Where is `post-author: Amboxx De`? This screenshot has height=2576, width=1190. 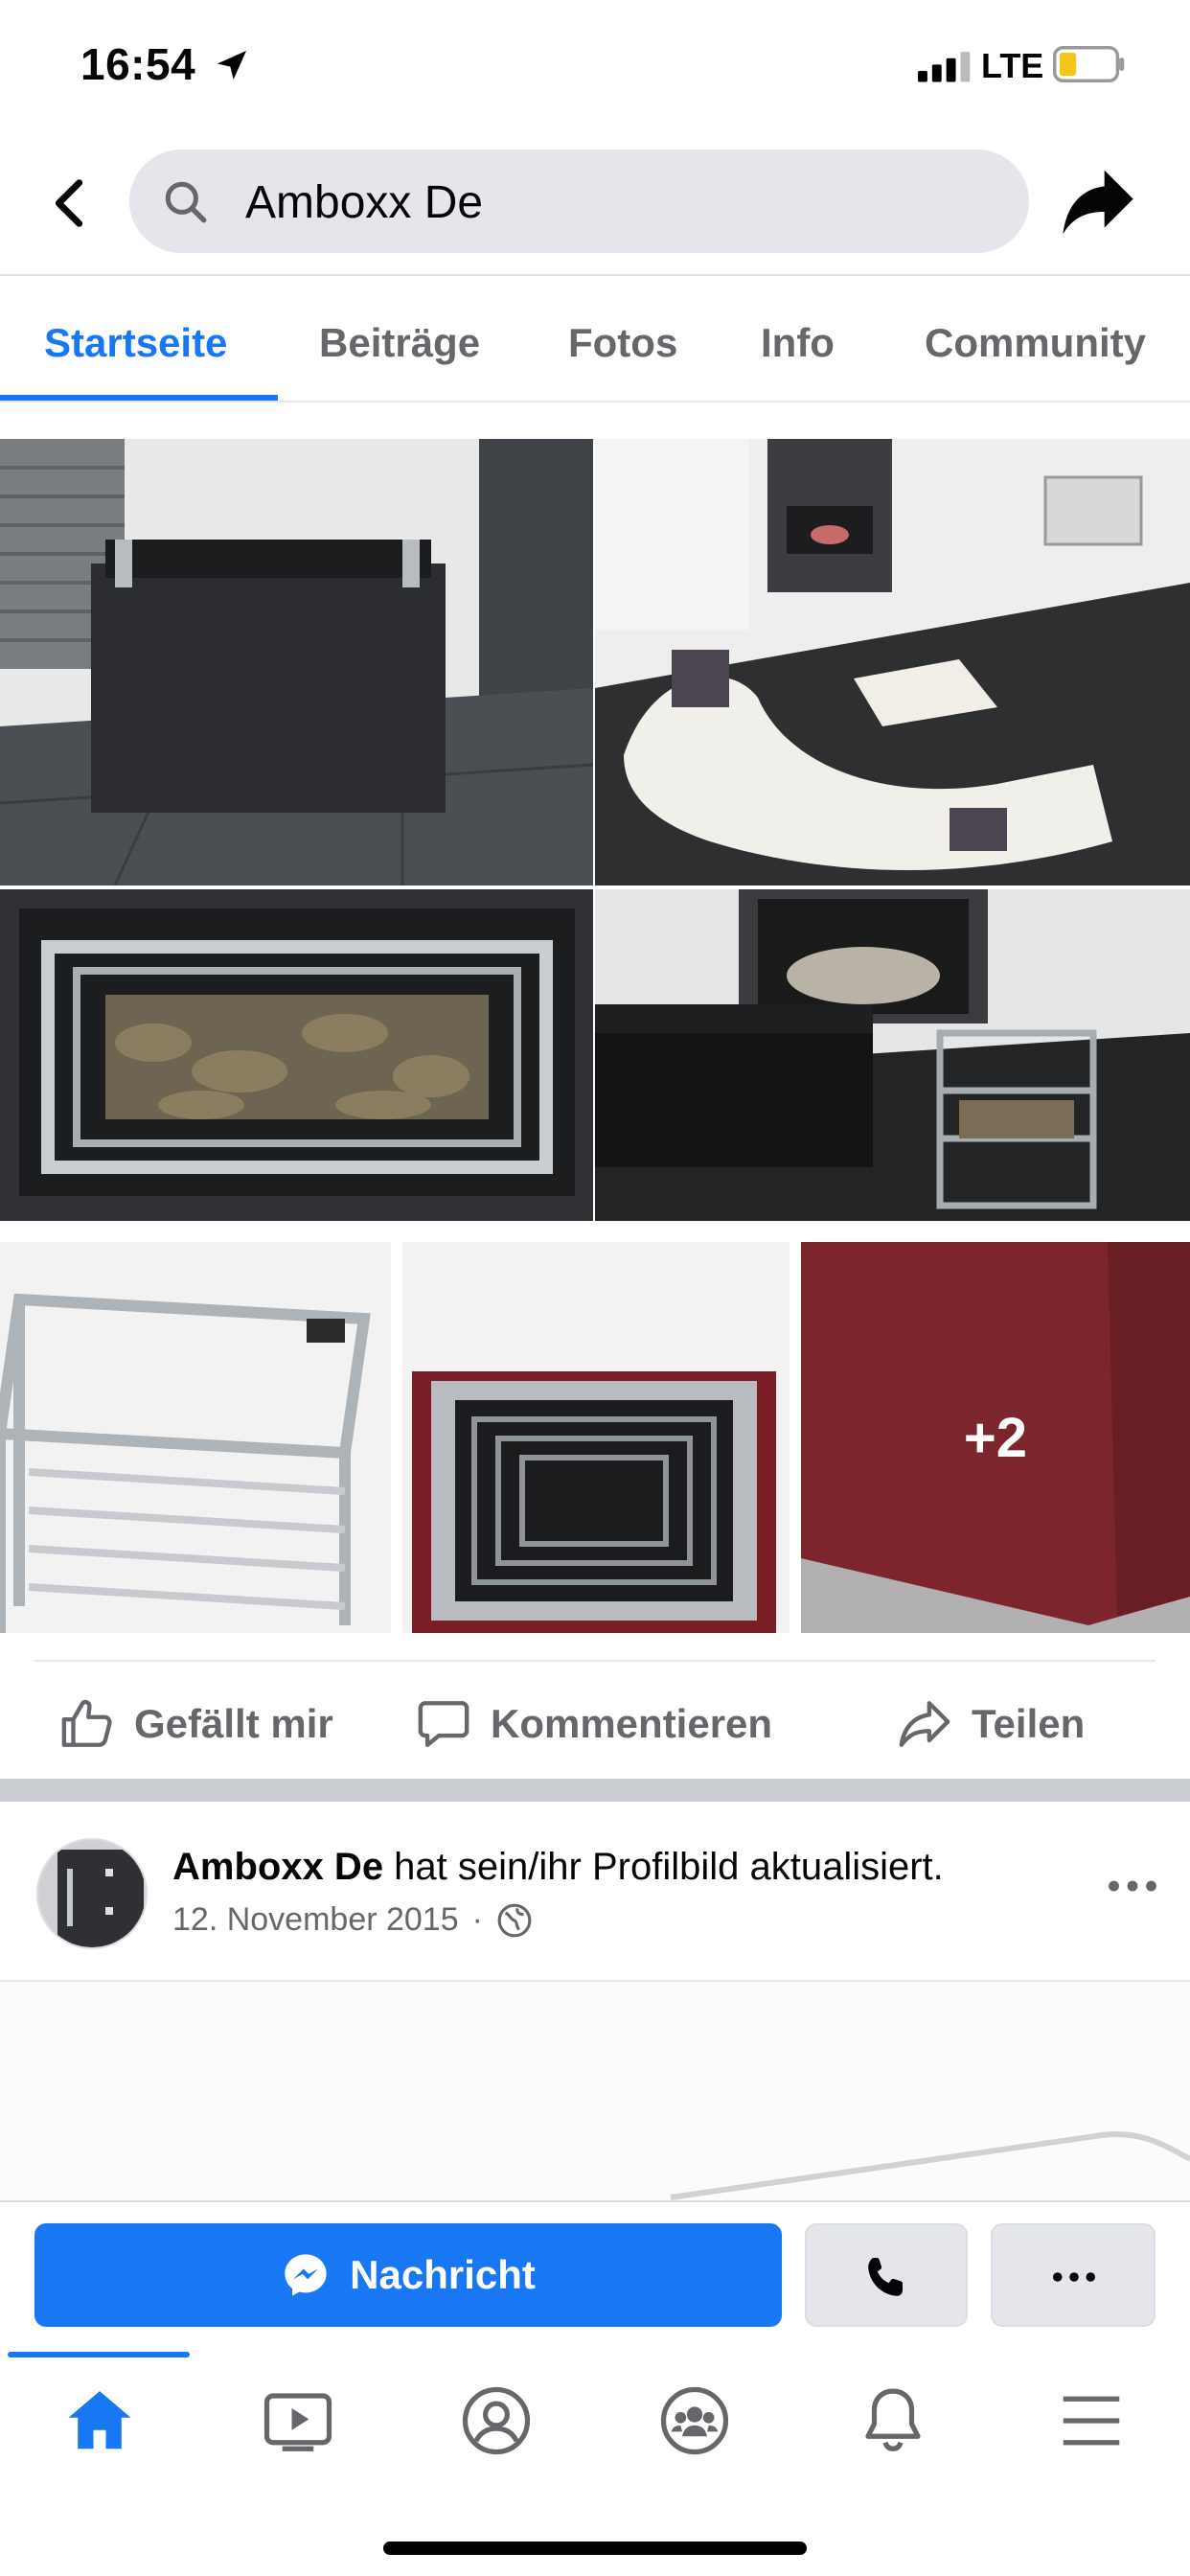
post-author: Amboxx De is located at coordinates (278, 1867).